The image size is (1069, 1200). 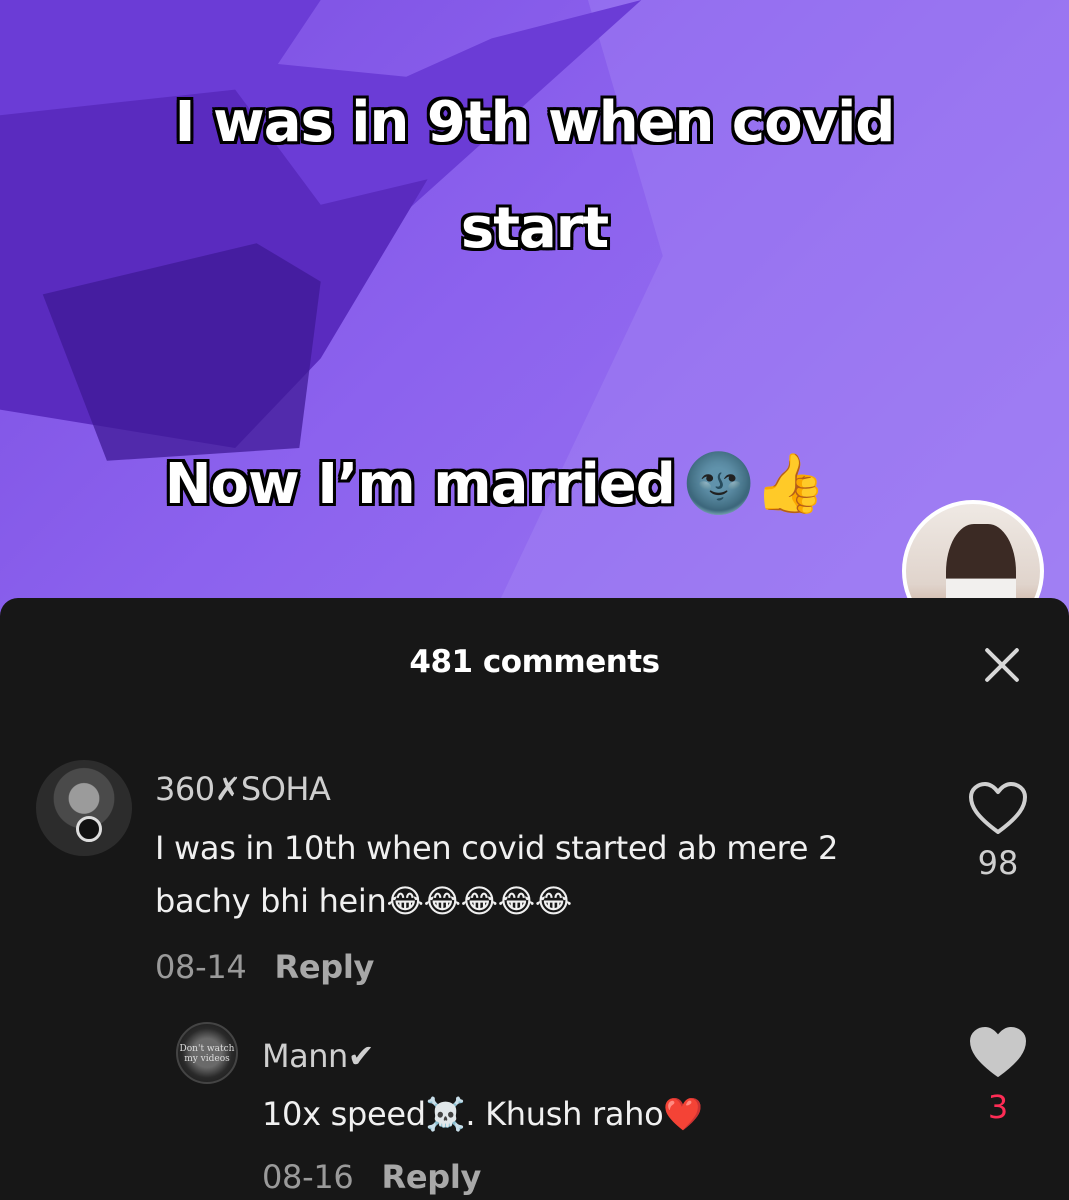 What do you see at coordinates (754, 483) in the screenshot?
I see `caption-emoji: 🌚👍` at bounding box center [754, 483].